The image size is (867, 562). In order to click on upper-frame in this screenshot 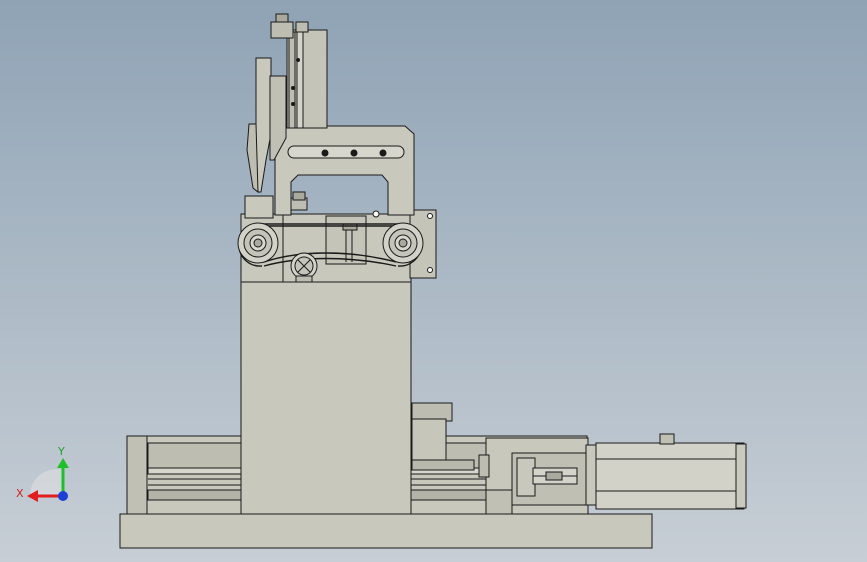, I will do `click(344, 170)`.